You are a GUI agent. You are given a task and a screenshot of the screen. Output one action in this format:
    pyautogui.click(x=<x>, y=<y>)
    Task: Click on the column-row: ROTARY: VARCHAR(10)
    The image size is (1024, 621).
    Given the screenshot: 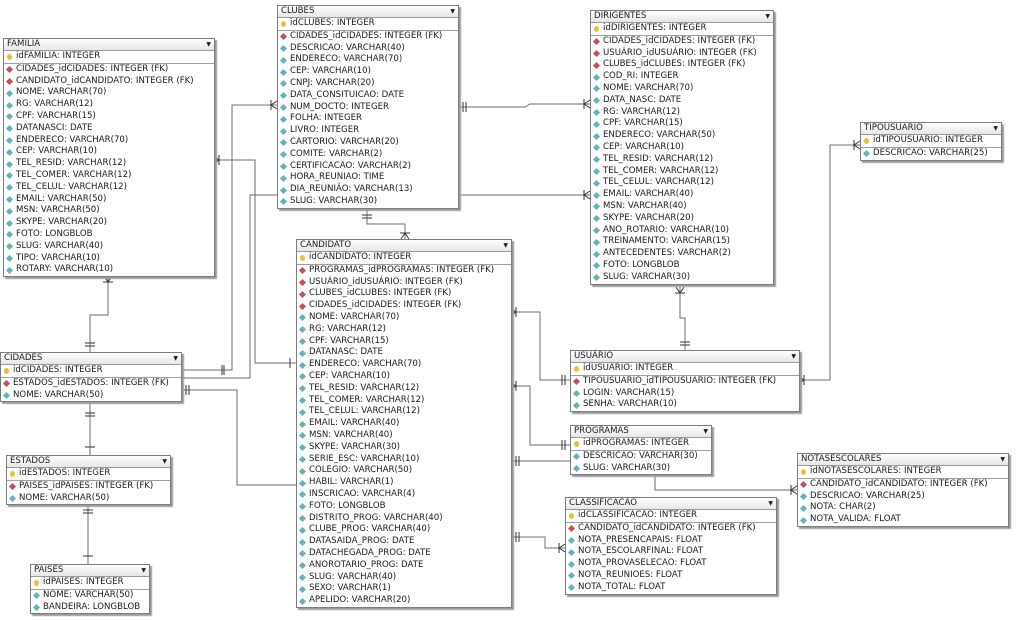 What is the action you would take?
    pyautogui.click(x=109, y=270)
    